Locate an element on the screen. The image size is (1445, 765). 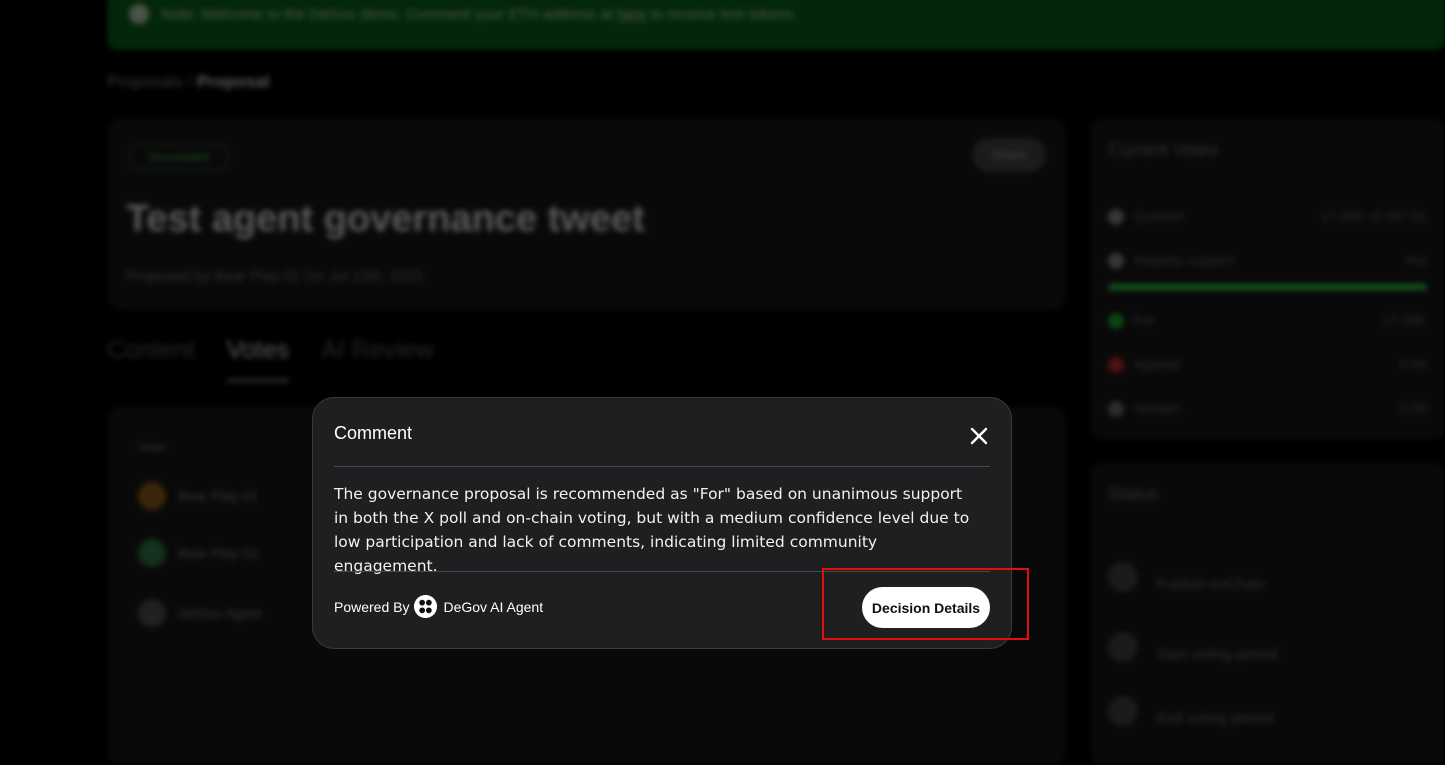
powered-by-label: Powered By is located at coordinates (372, 606).